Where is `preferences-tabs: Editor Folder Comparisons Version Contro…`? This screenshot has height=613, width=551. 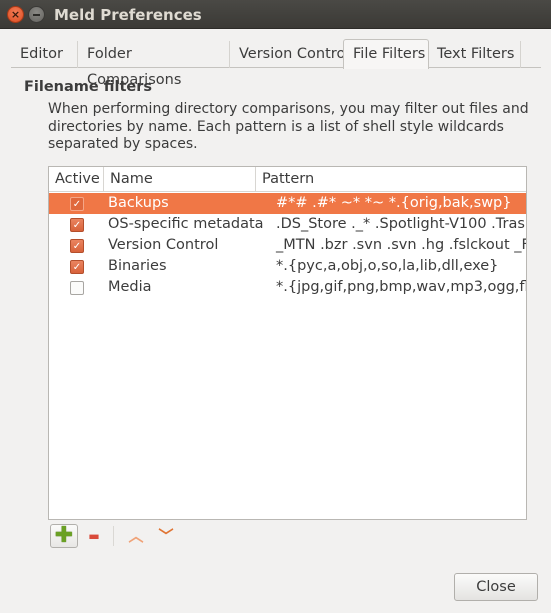
preferences-tabs: Editor Folder Comparisons Version Contro… is located at coordinates (276, 63).